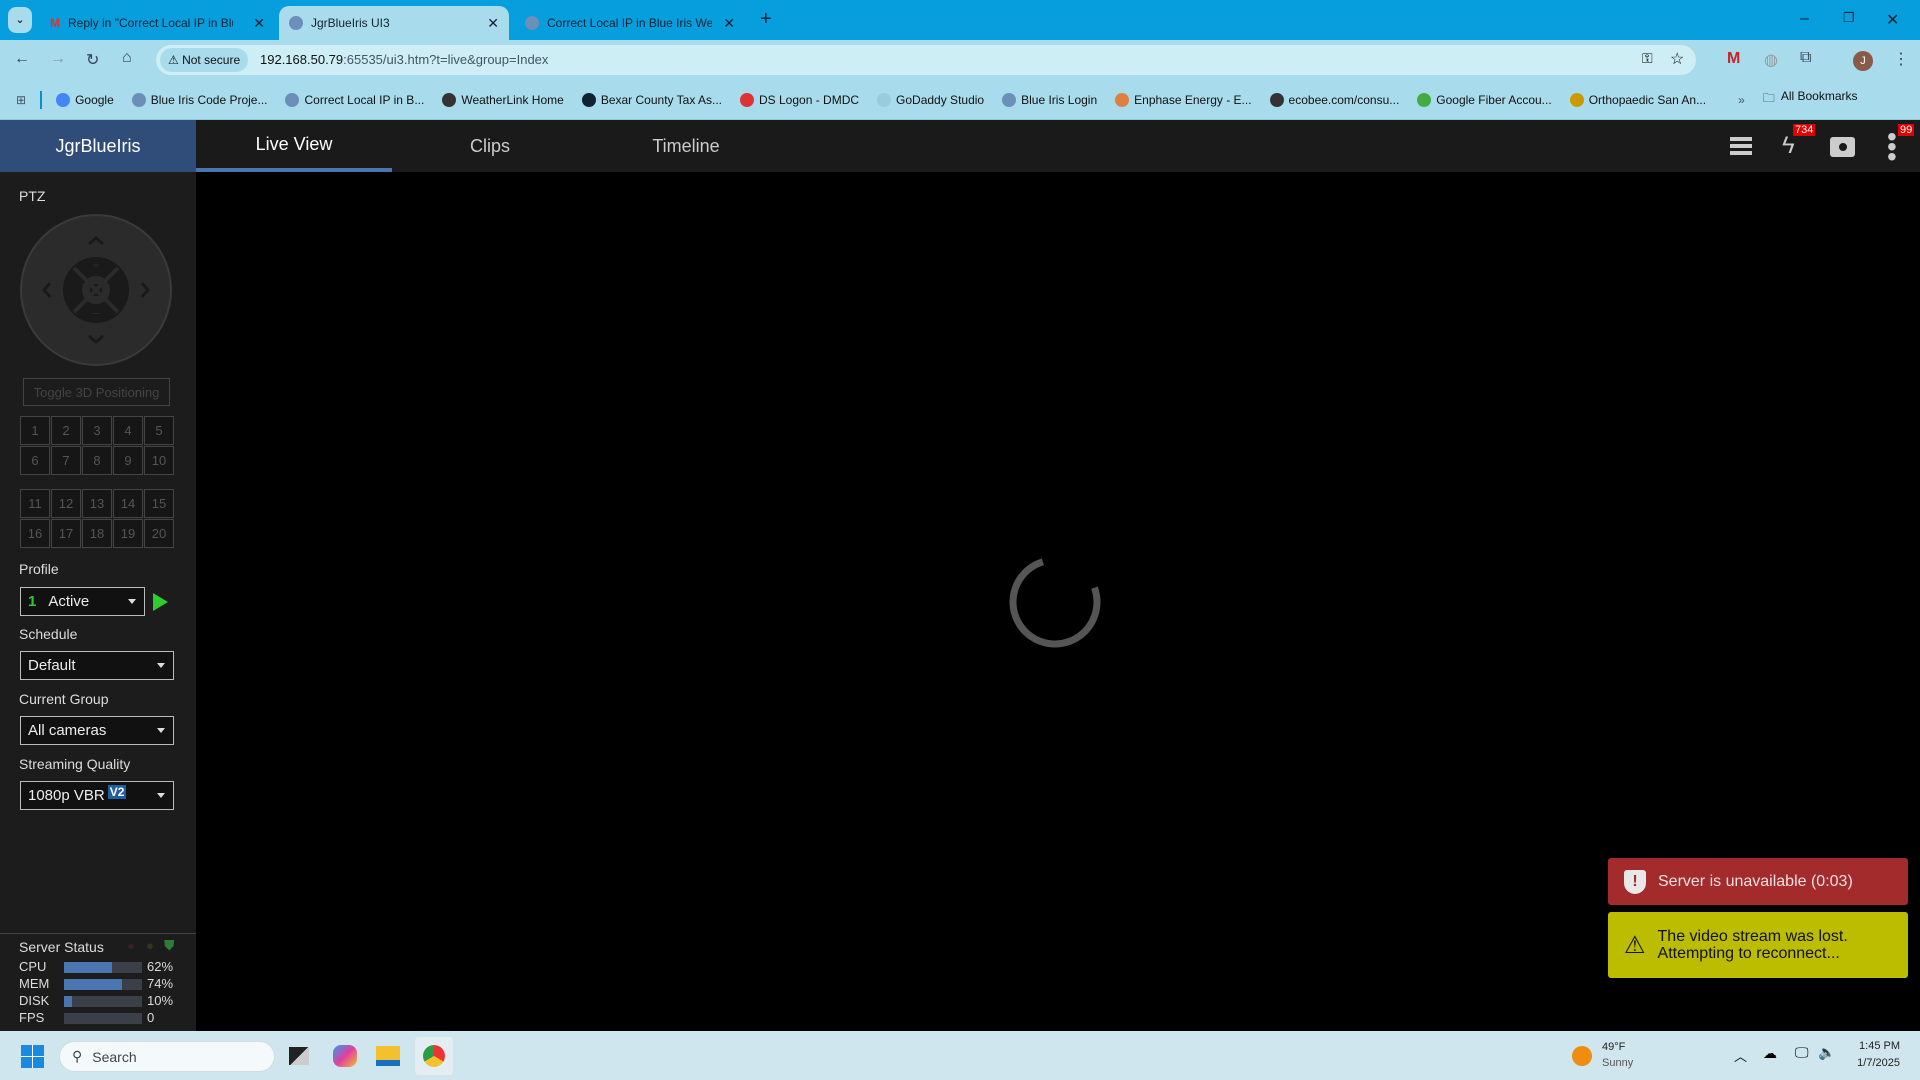  What do you see at coordinates (88, 967) in the screenshot?
I see `stat-bar-fill` at bounding box center [88, 967].